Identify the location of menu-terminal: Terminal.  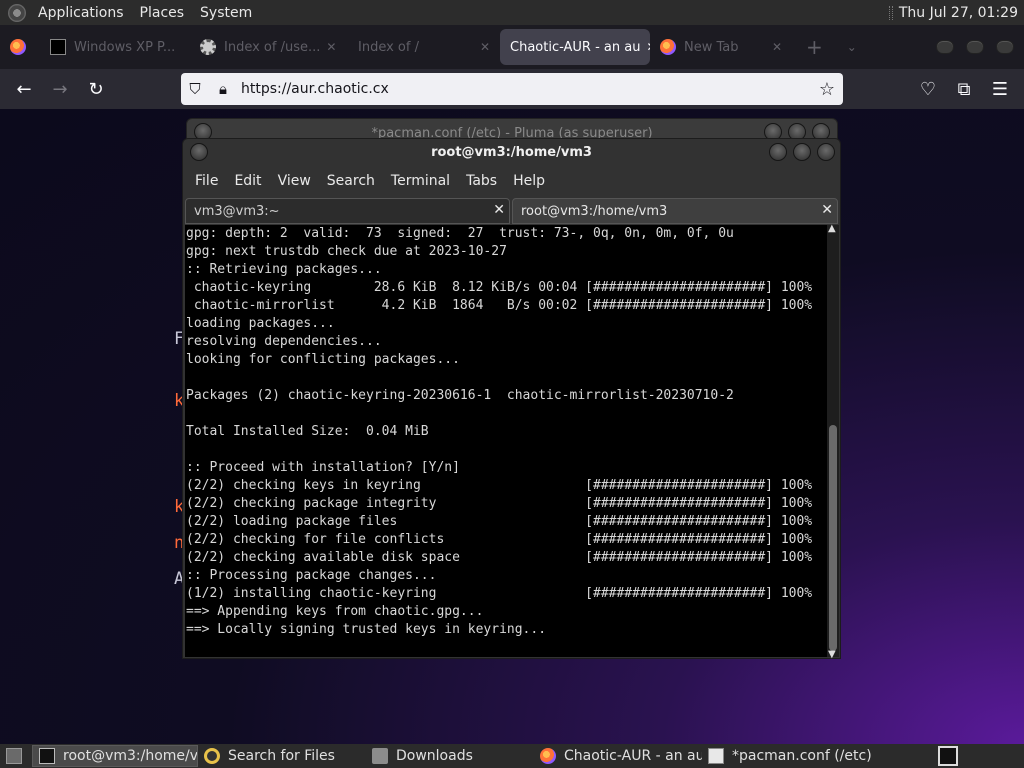
(420, 181).